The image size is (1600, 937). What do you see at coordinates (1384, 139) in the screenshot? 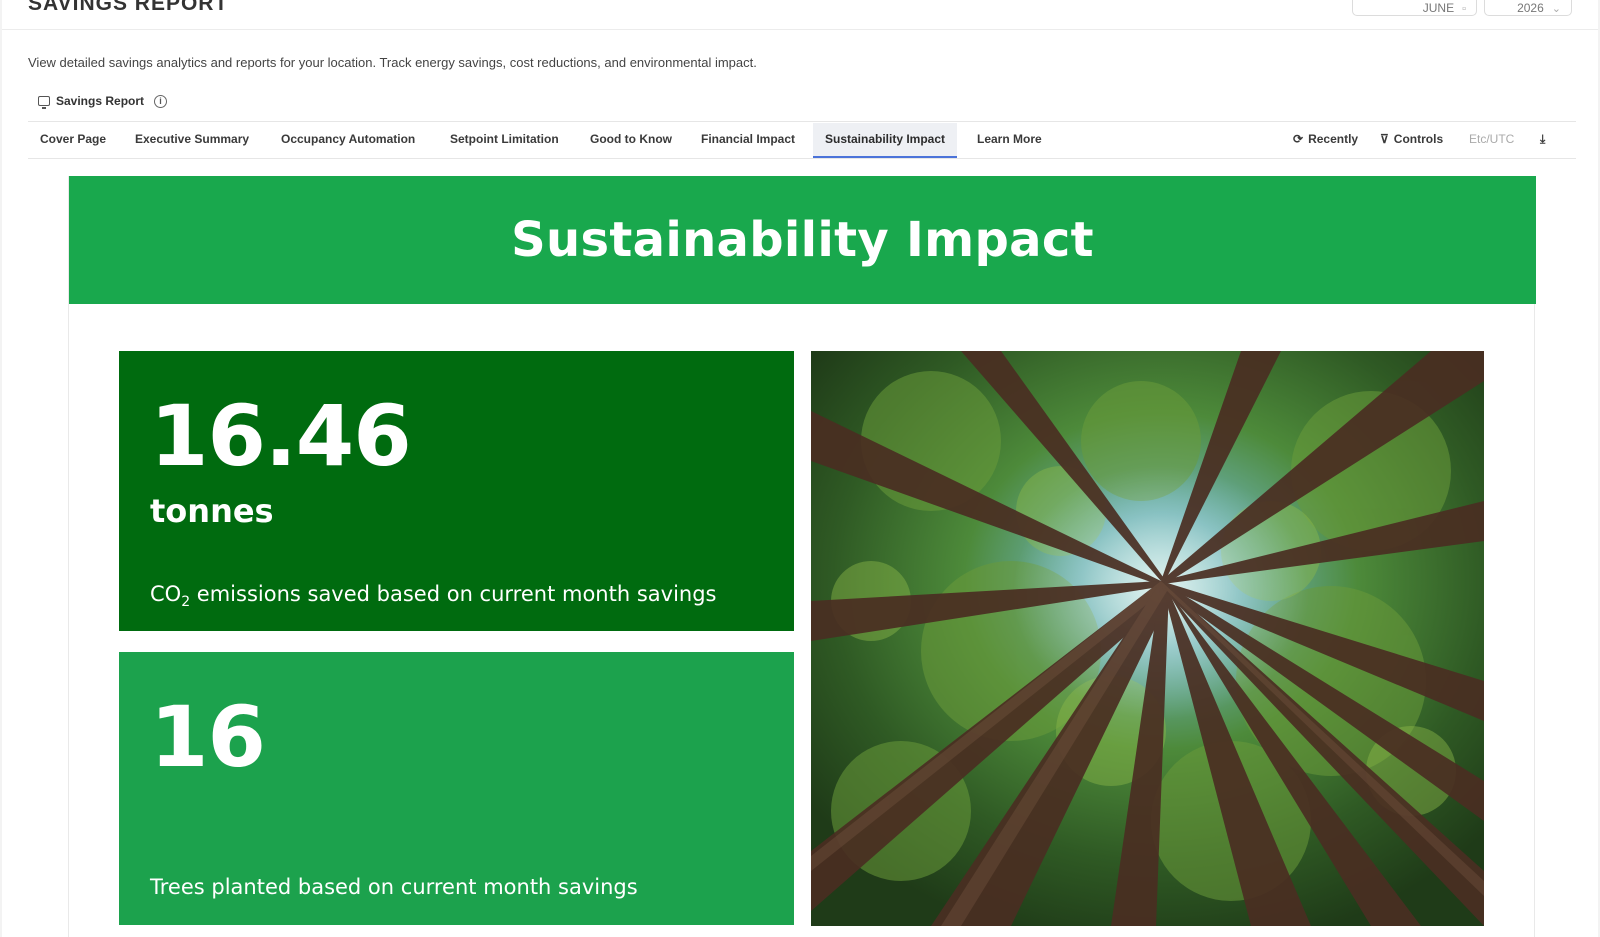
I see `filter-icon: ⊽` at bounding box center [1384, 139].